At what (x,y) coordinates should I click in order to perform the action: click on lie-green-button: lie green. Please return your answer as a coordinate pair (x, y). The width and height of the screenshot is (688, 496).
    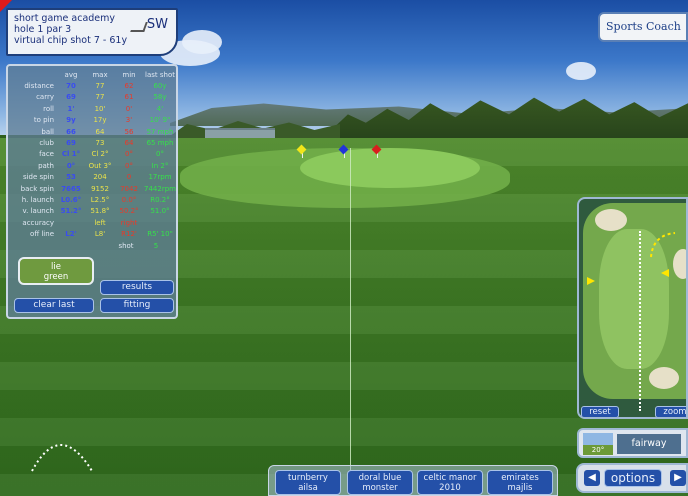
    Looking at the image, I should click on (56, 271).